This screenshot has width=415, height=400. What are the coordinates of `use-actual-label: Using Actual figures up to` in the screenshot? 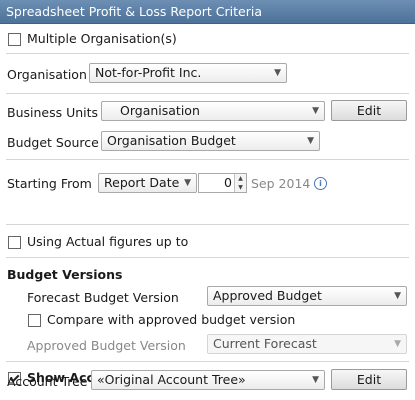 It's located at (108, 241).